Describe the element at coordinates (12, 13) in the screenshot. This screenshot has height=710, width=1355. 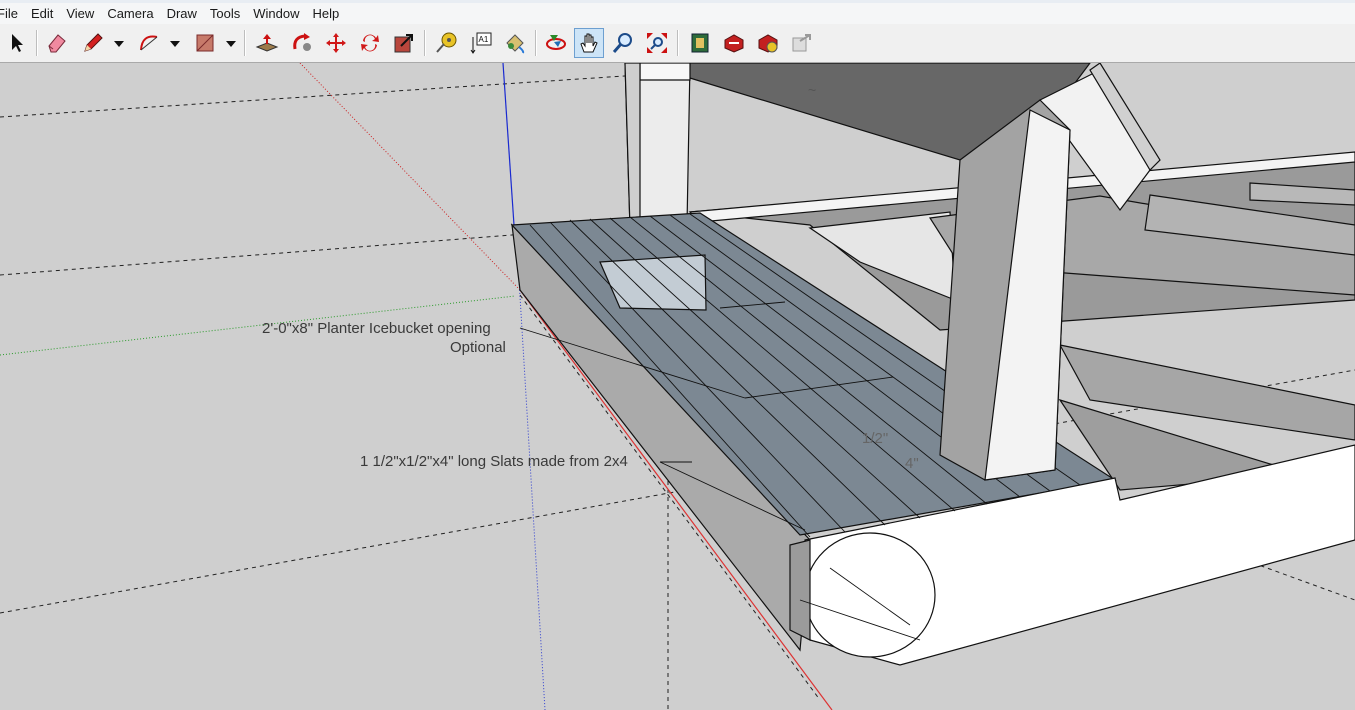
I see `menu-file: File` at that location.